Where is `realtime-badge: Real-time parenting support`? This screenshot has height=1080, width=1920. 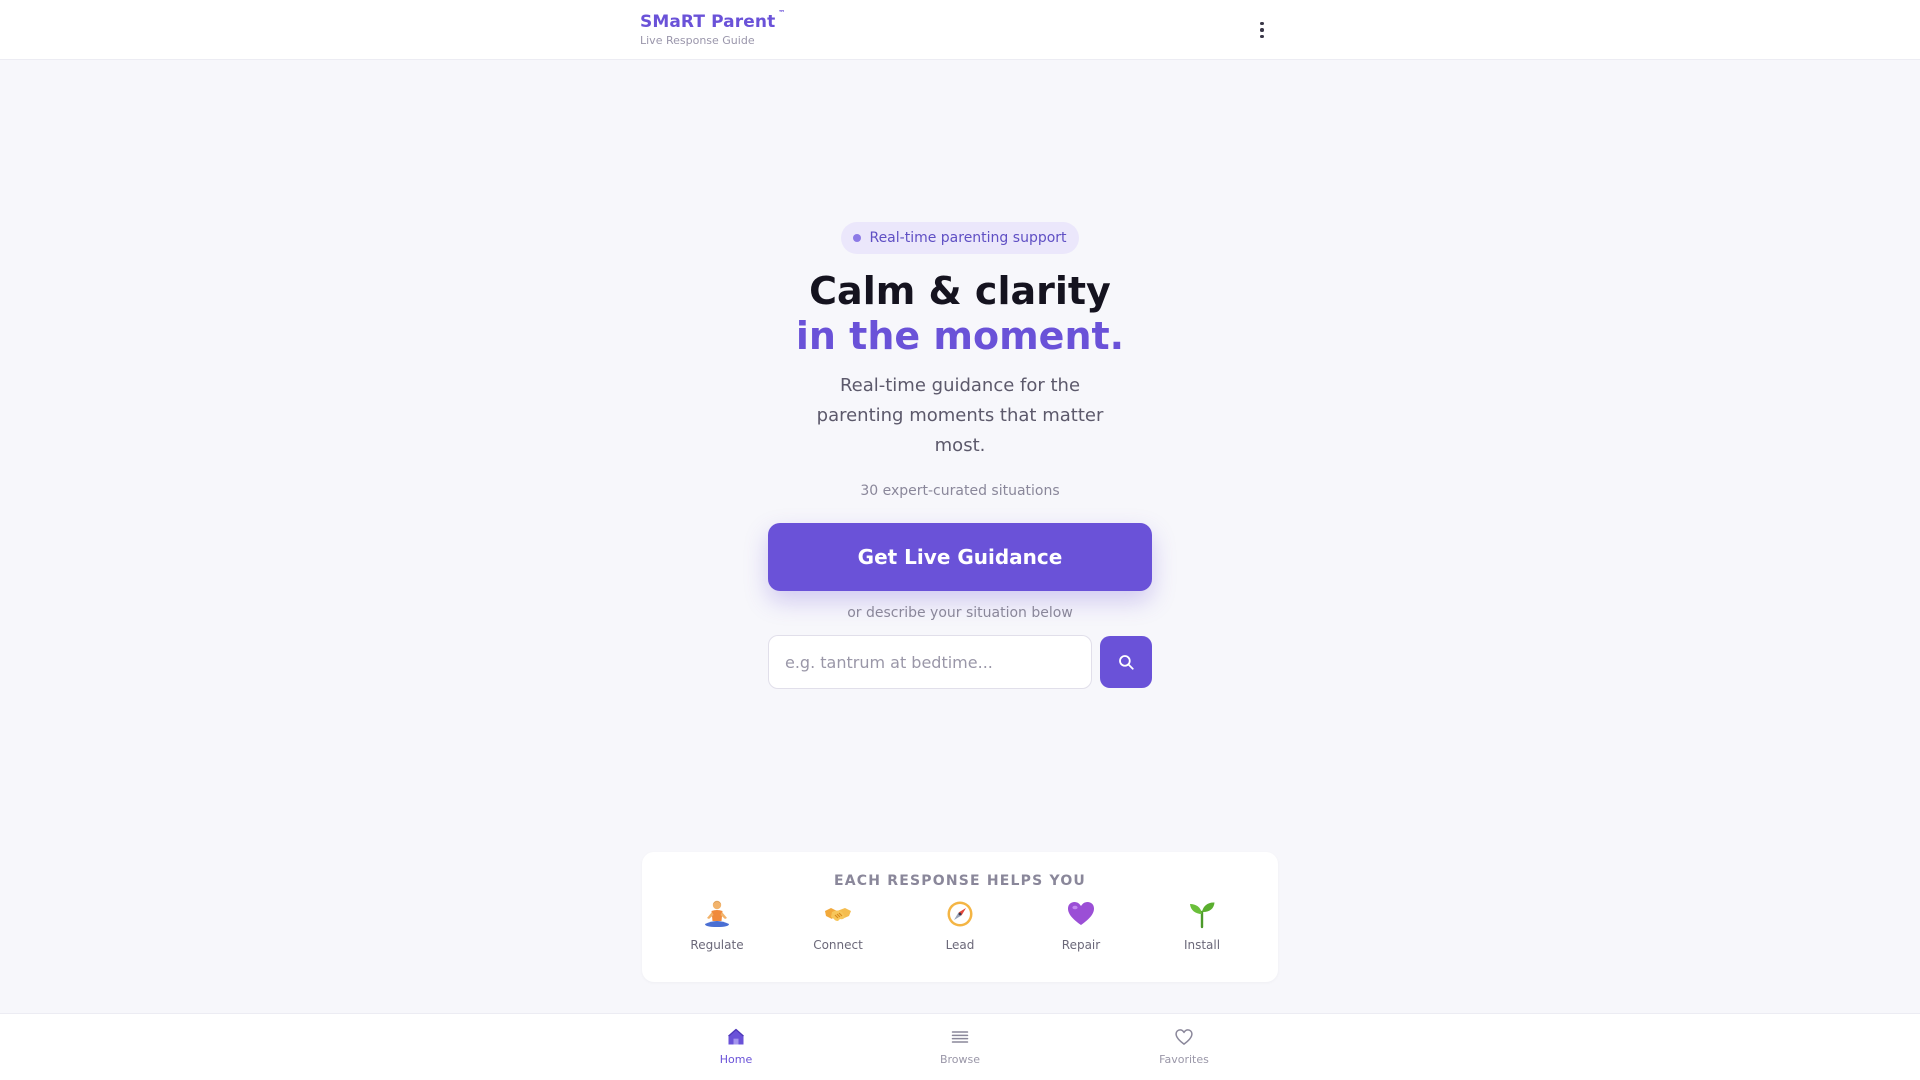 realtime-badge: Real-time parenting support is located at coordinates (960, 238).